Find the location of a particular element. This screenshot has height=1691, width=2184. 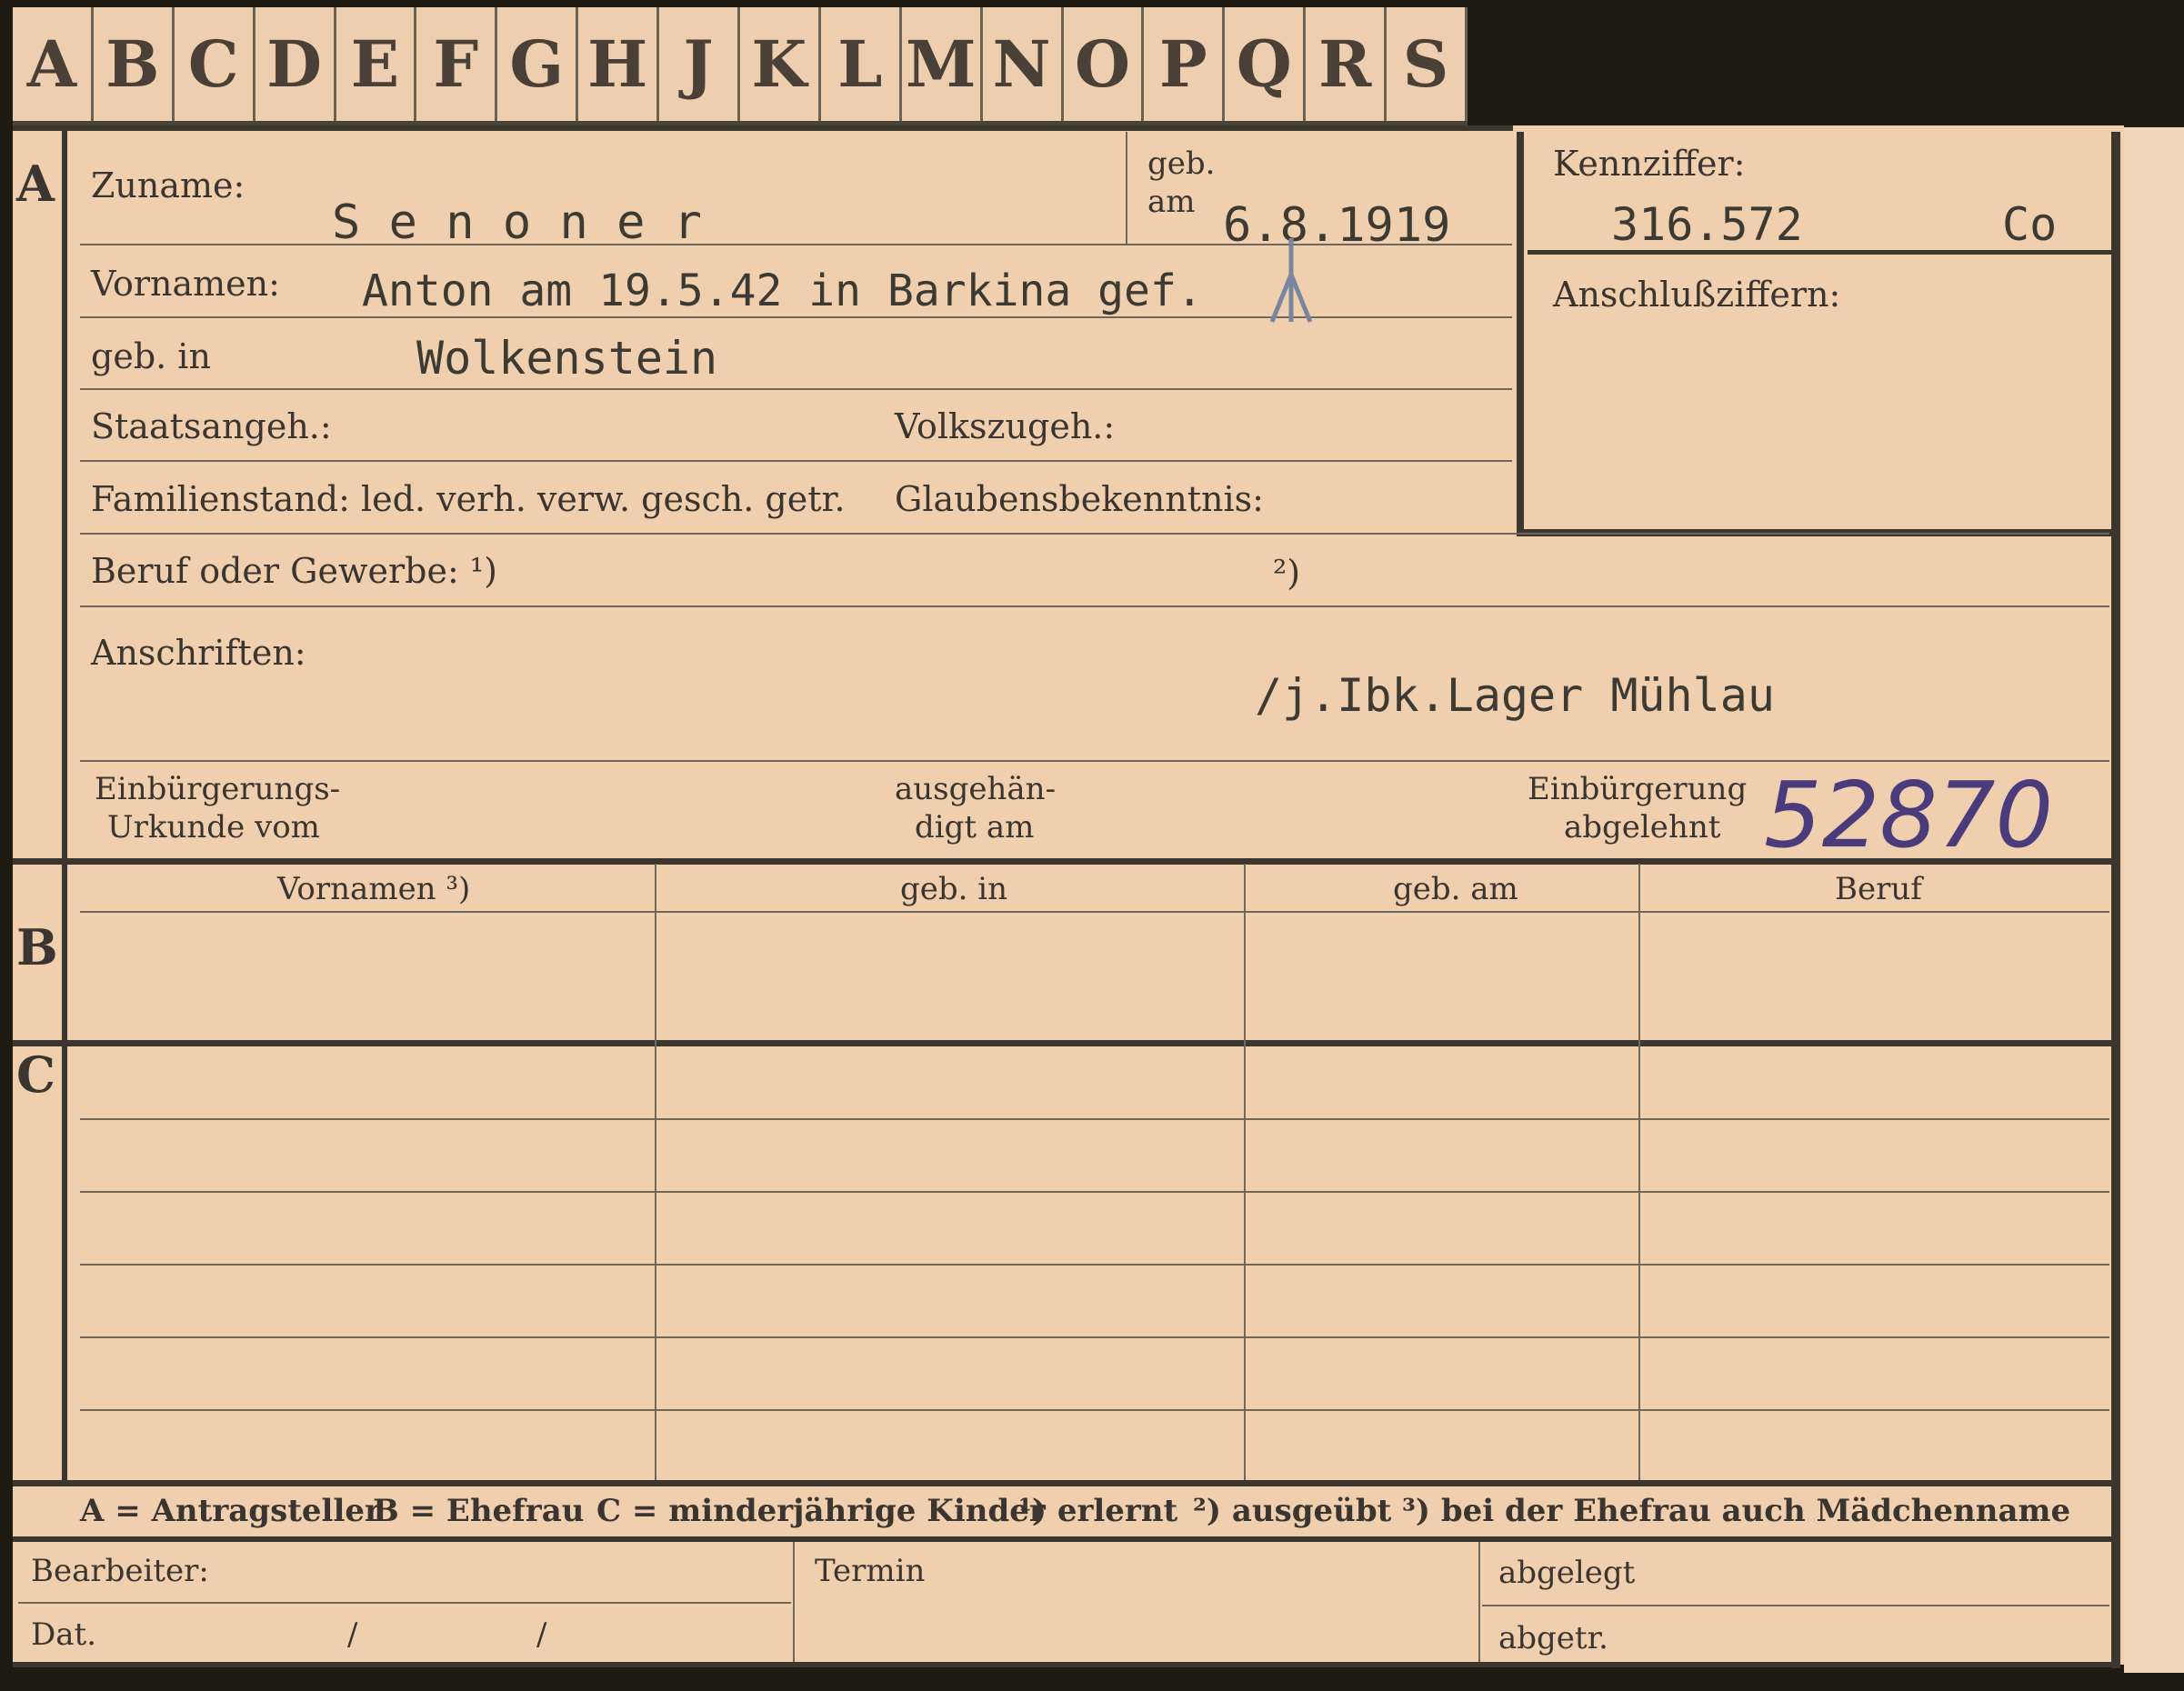

einbuergerungs-label-2: Urkunde vom is located at coordinates (213, 827).